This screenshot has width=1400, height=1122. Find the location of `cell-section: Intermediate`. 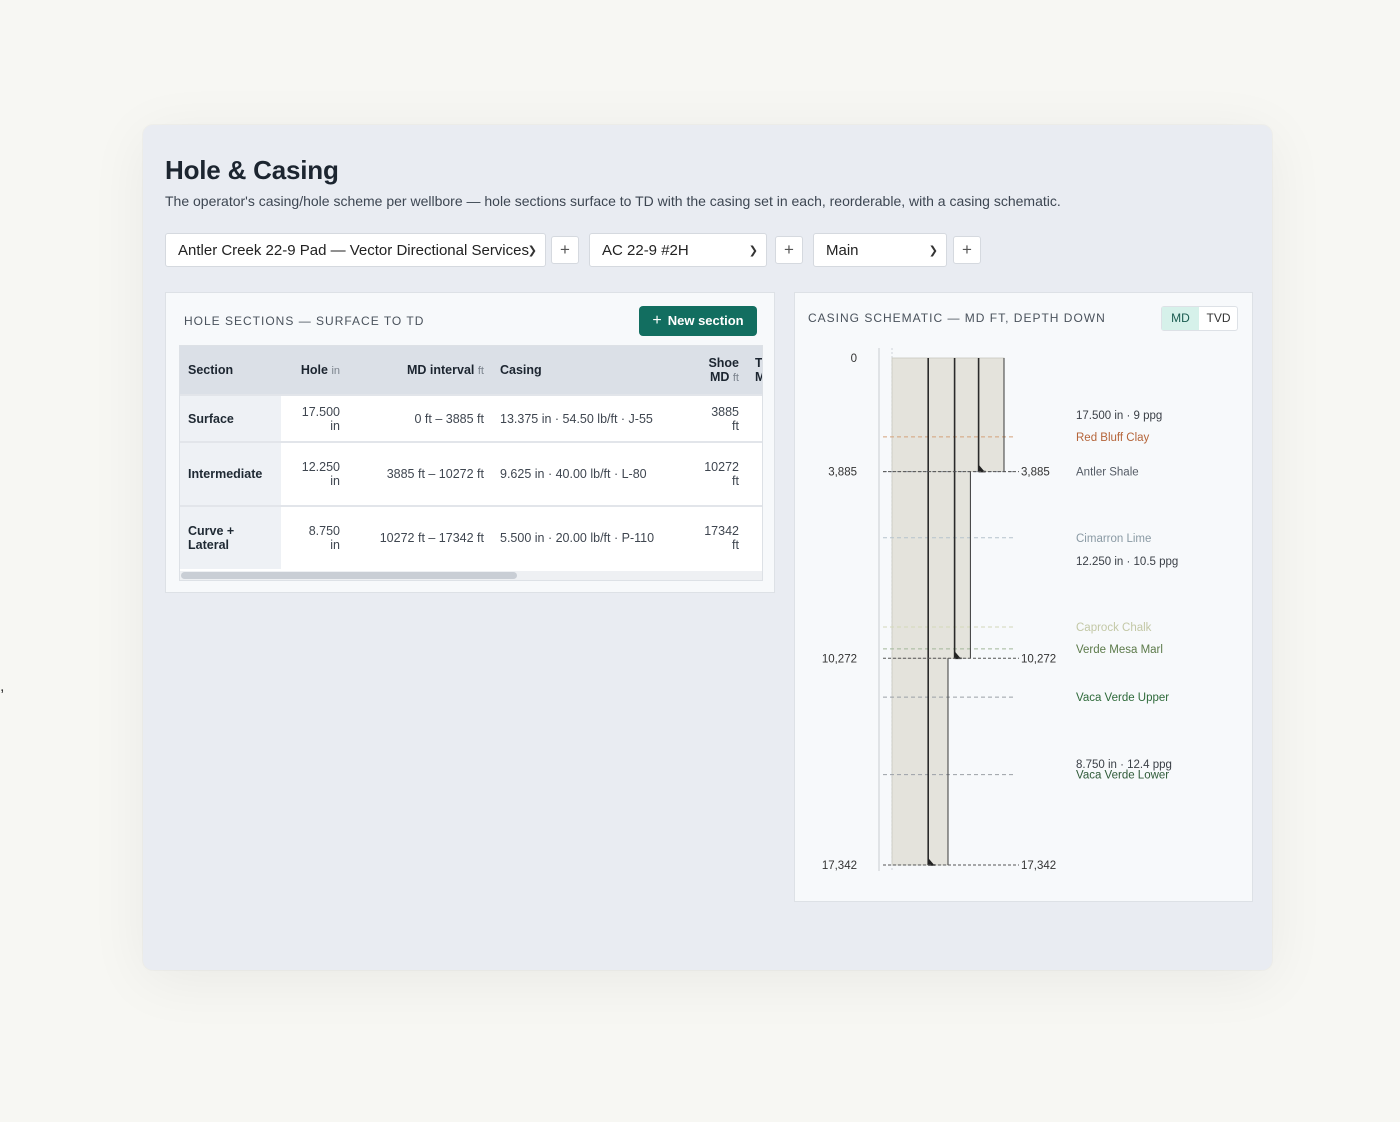

cell-section: Intermediate is located at coordinates (230, 473).